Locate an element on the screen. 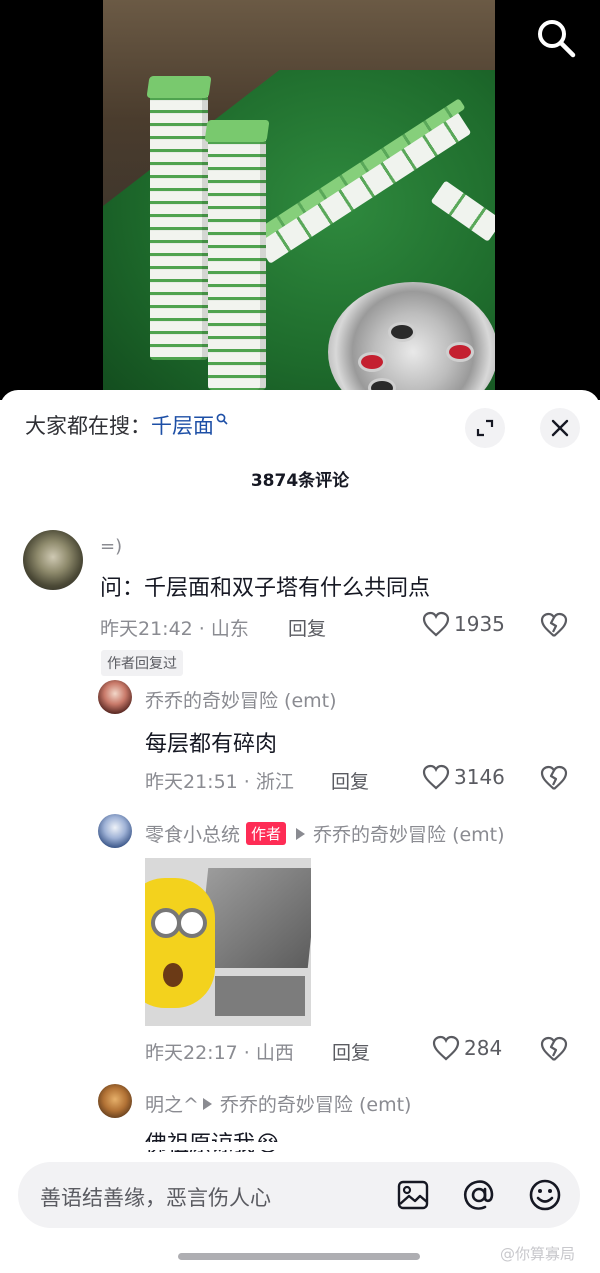  reply-meta: 昨天21:51 · 浙江 is located at coordinates (219, 782).